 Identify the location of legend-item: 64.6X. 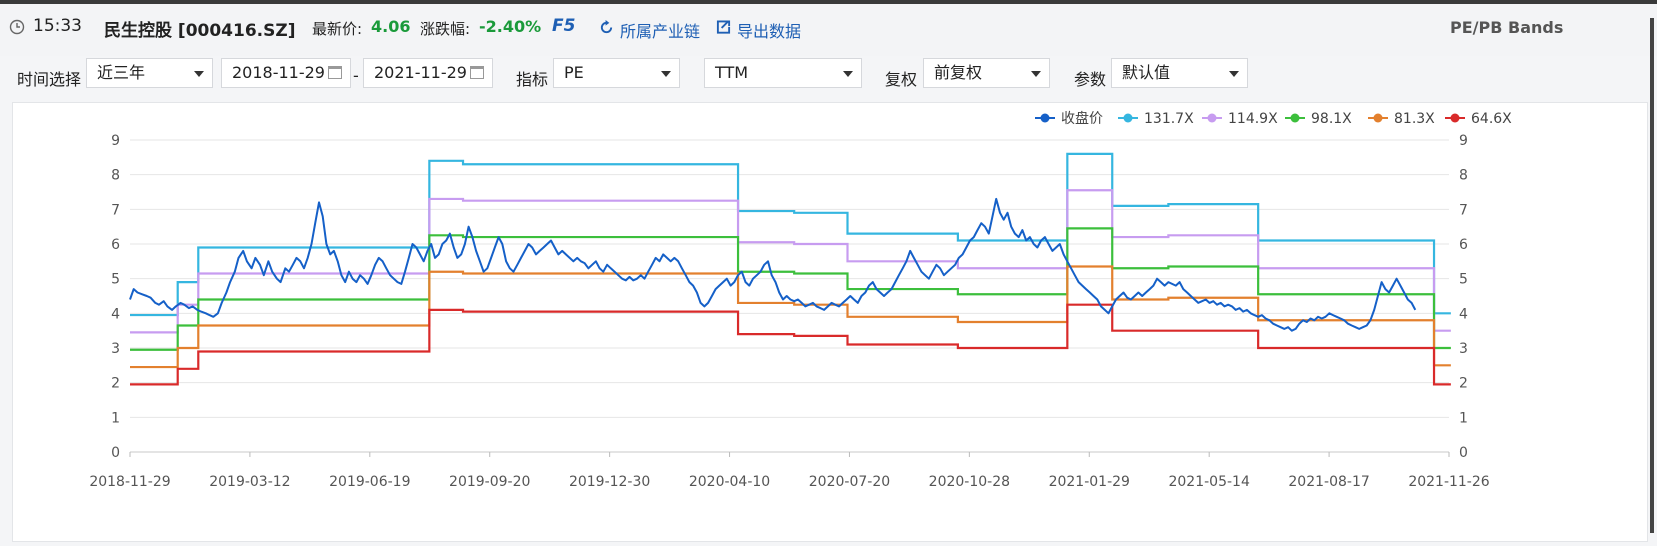
(1478, 119).